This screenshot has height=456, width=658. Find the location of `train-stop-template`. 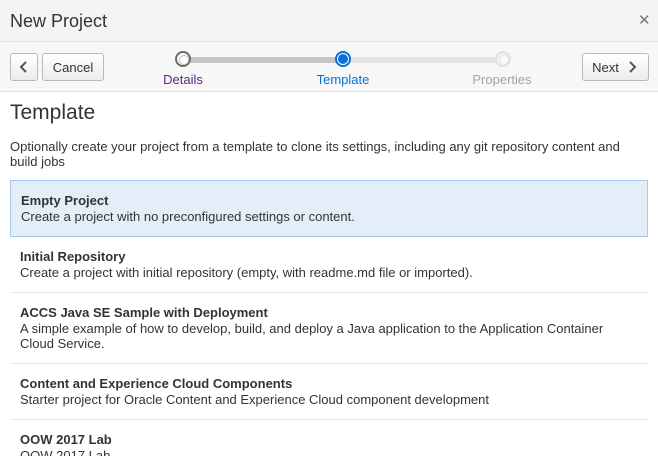

train-stop-template is located at coordinates (343, 59).